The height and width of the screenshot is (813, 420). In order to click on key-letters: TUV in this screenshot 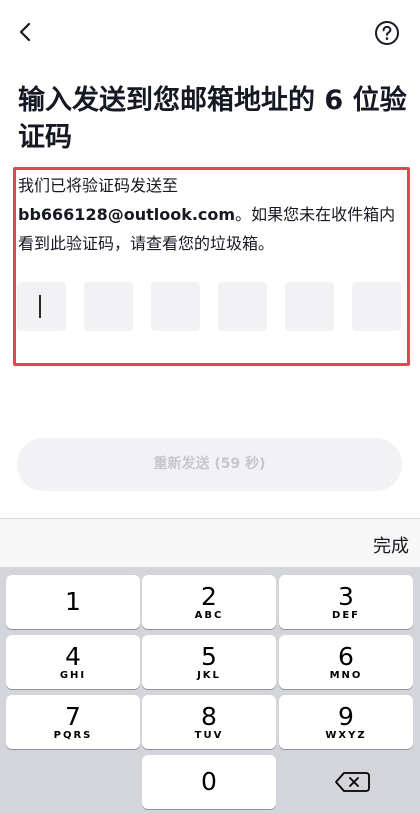, I will do `click(209, 735)`.